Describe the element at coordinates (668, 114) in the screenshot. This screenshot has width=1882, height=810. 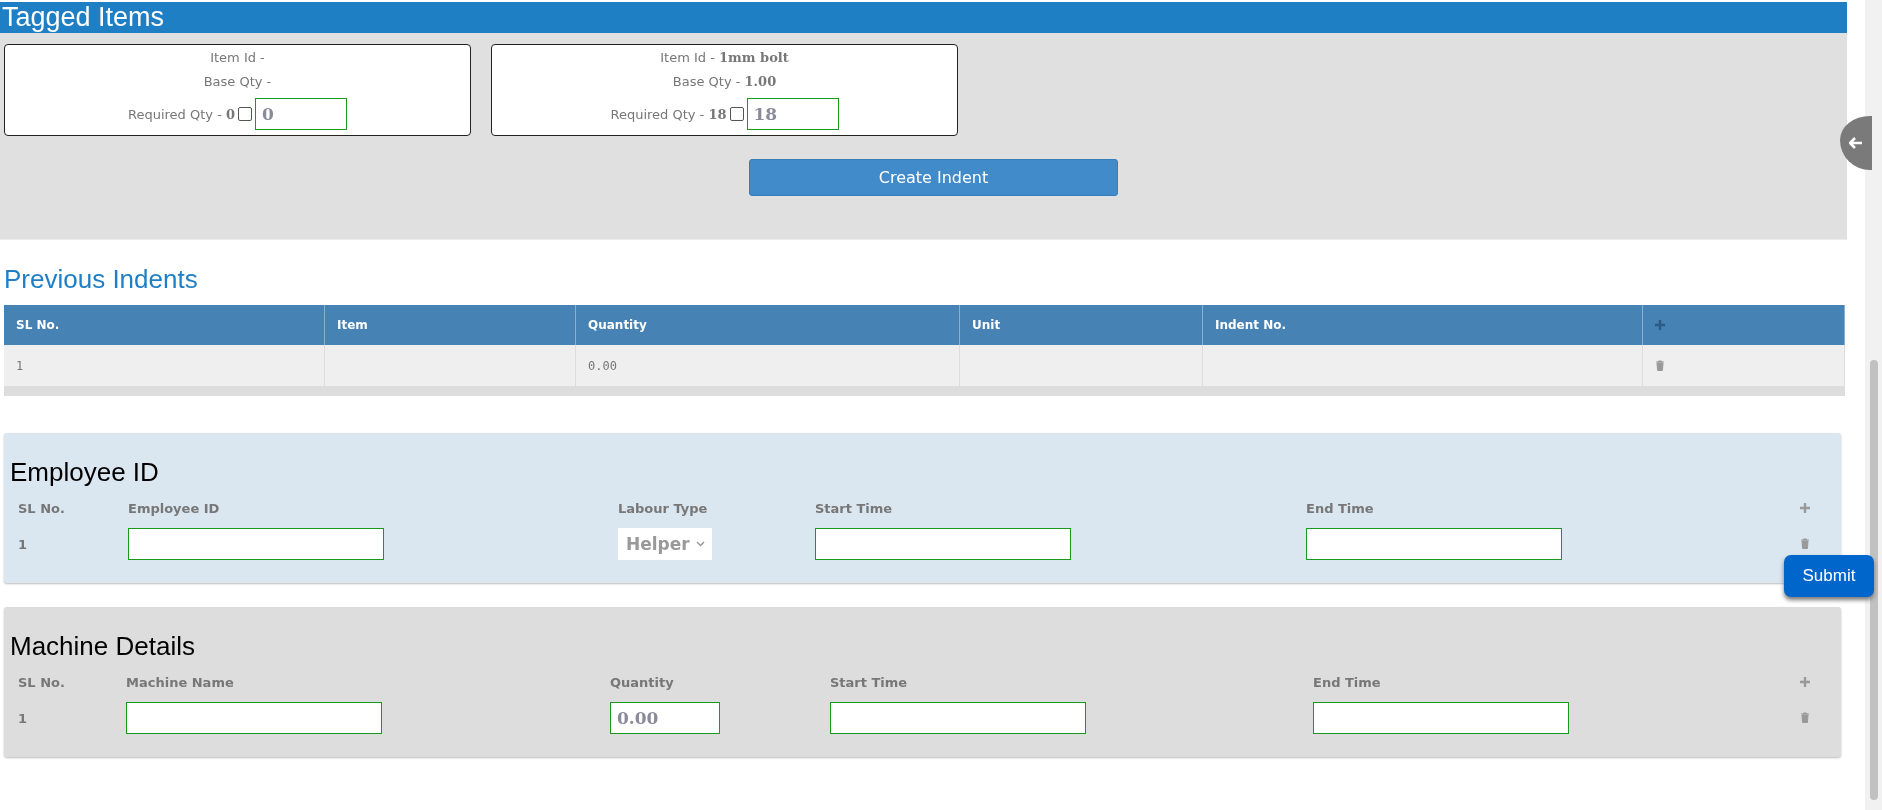
I see `required-qty-text: Required Qty - 18` at that location.